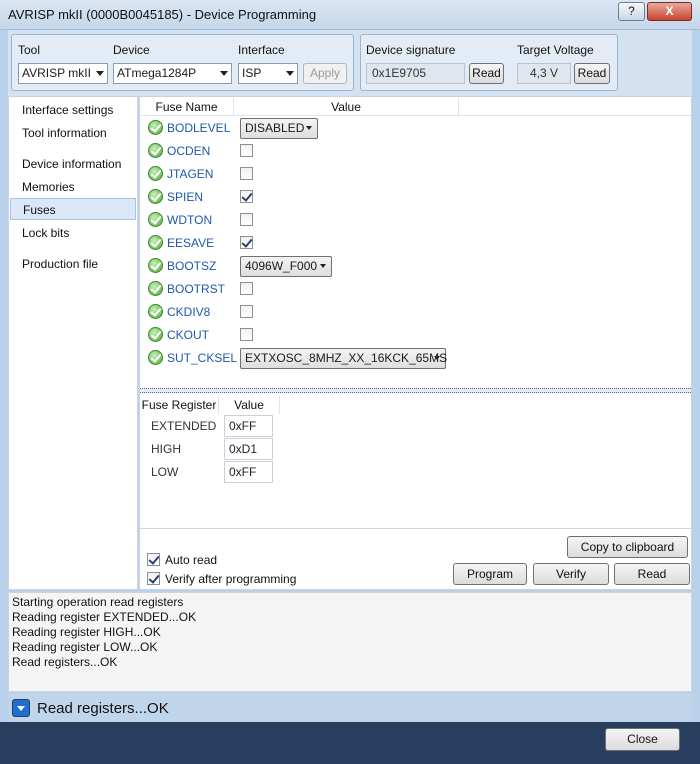  What do you see at coordinates (486, 73) in the screenshot?
I see `signature-read-button: Read` at bounding box center [486, 73].